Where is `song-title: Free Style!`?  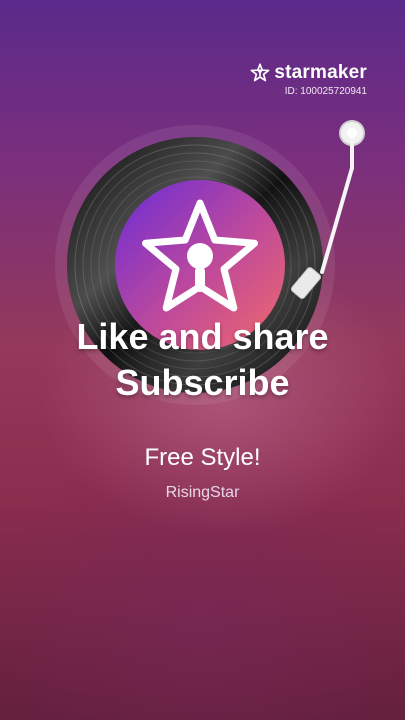 song-title: Free Style! is located at coordinates (202, 457).